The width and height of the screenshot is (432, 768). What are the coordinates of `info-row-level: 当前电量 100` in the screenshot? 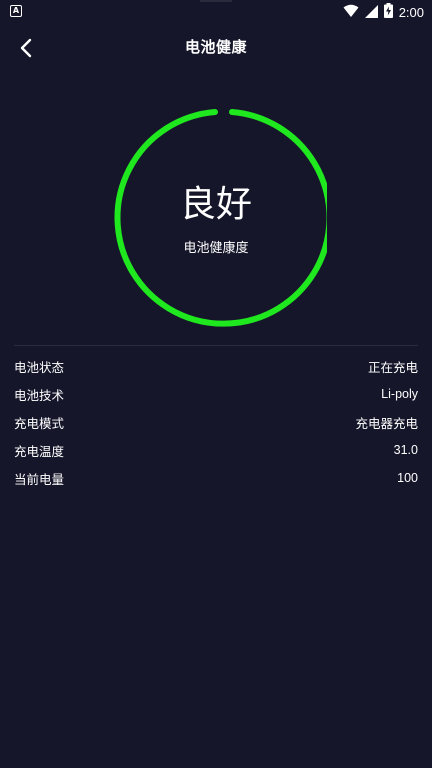 It's located at (216, 478).